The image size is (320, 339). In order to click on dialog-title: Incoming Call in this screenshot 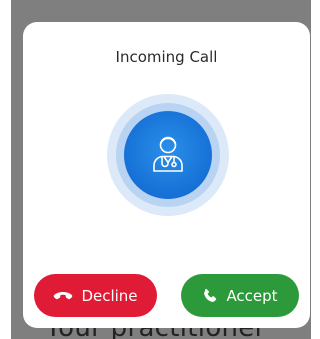, I will do `click(166, 57)`.